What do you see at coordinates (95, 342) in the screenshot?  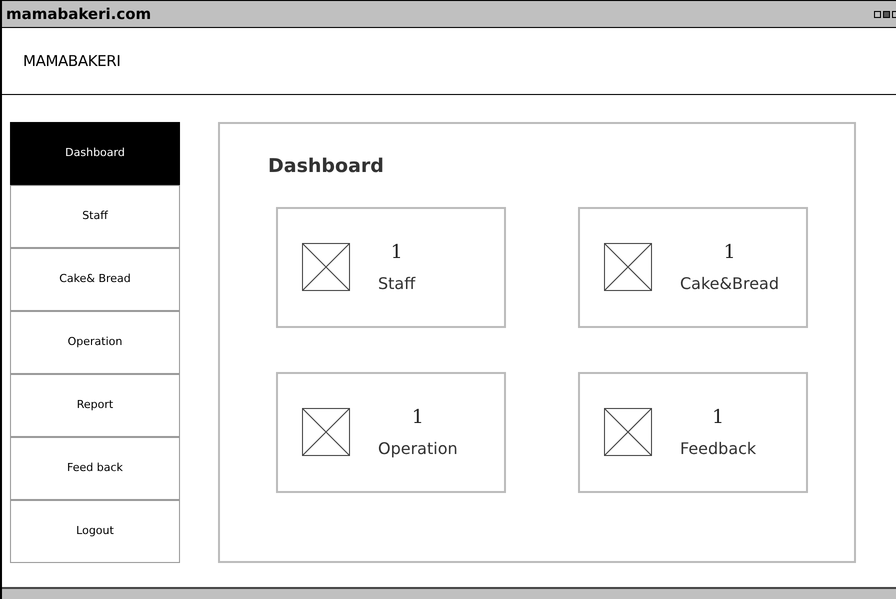 I see `sidebar-item: Operation` at bounding box center [95, 342].